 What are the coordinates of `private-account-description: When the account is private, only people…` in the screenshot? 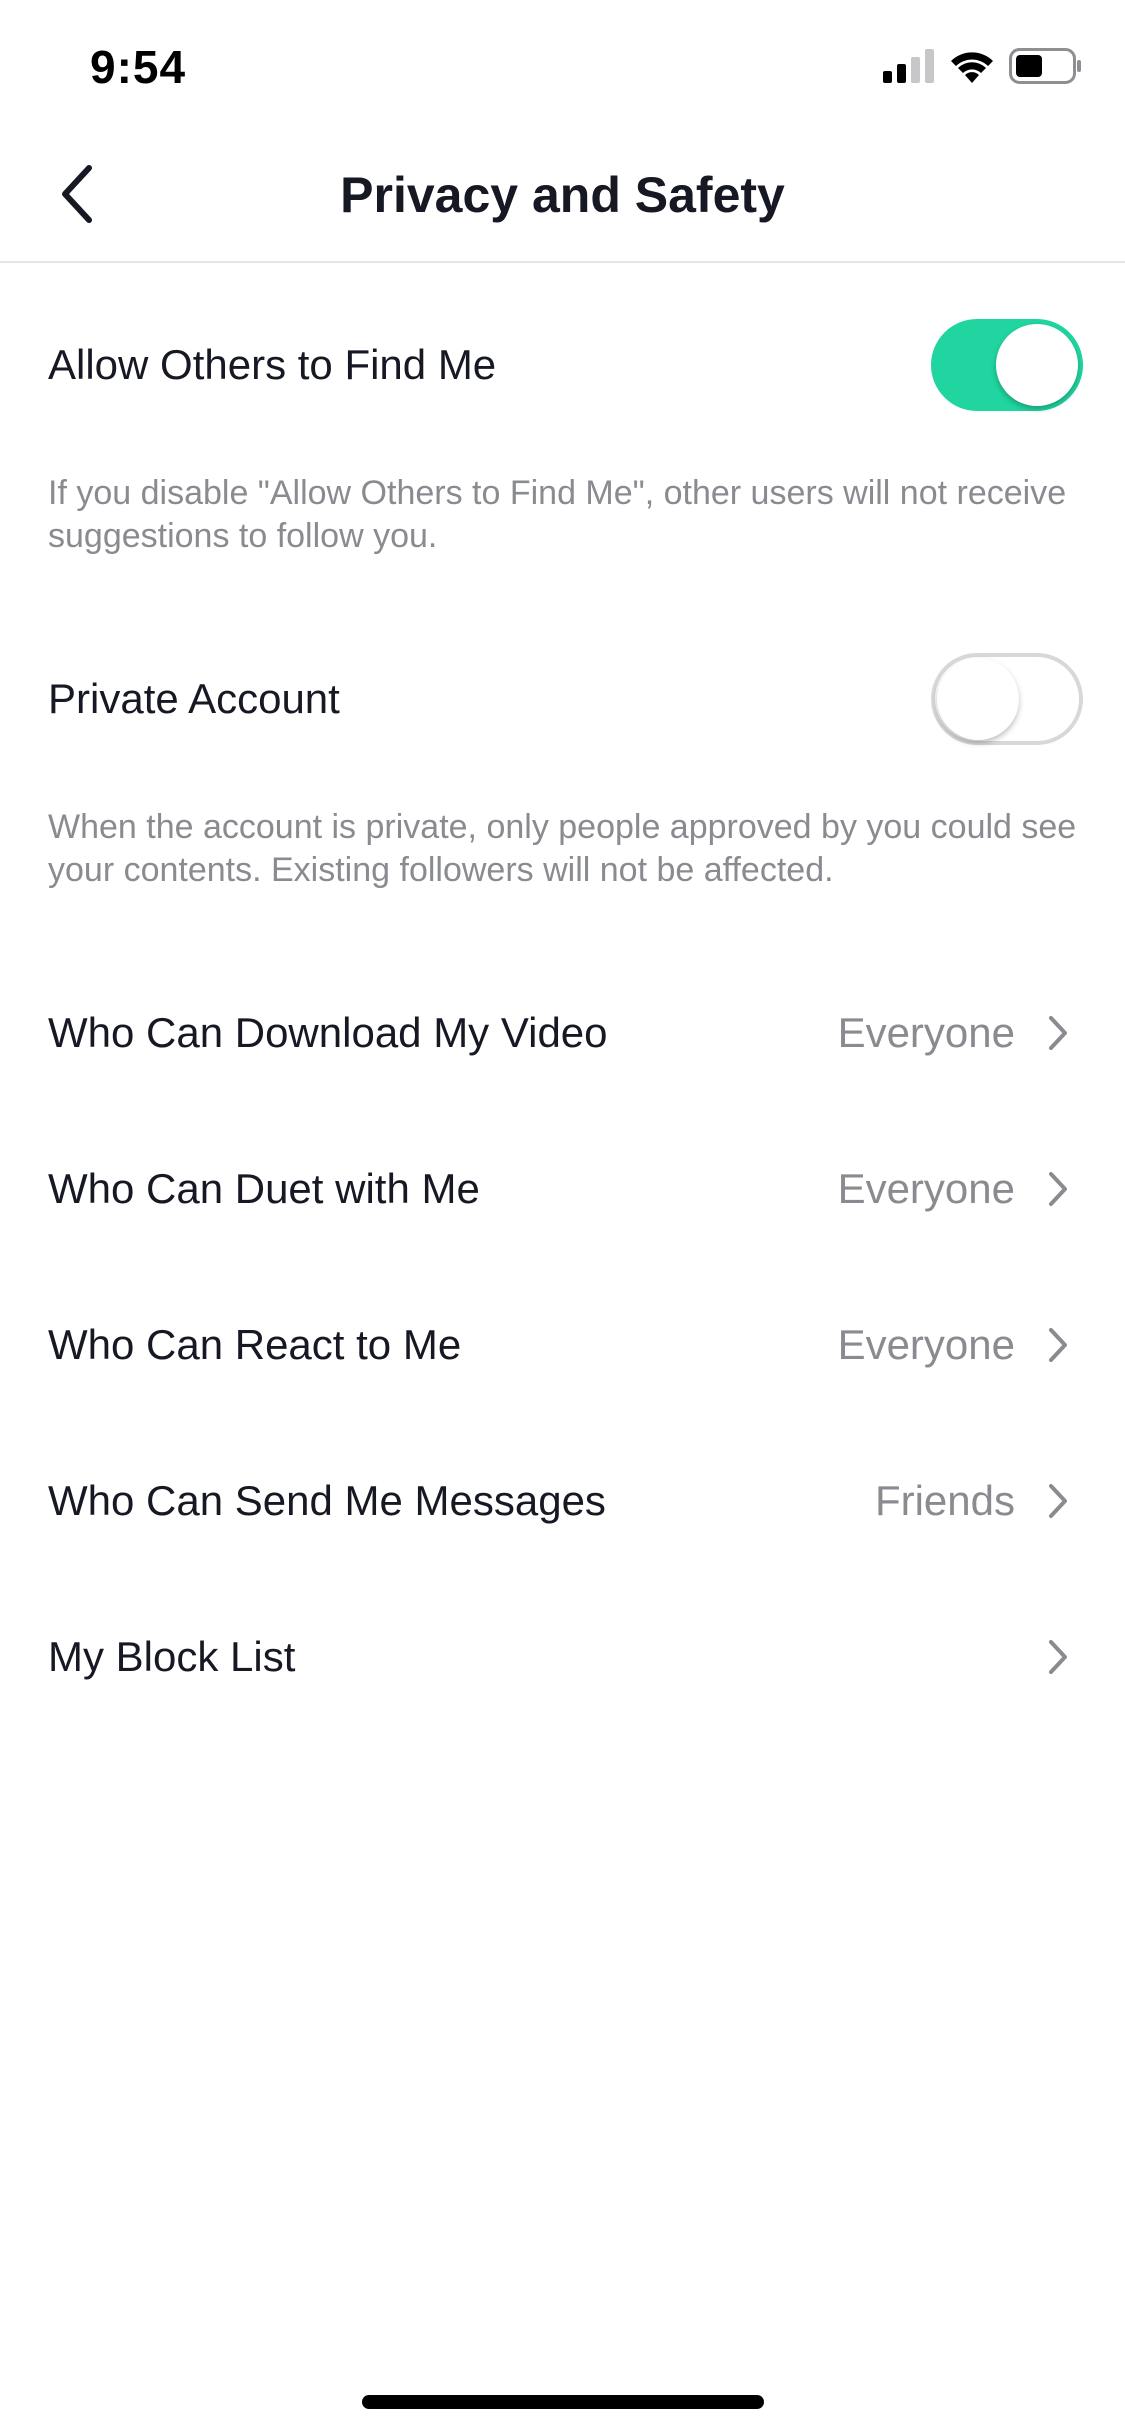 It's located at (562, 848).